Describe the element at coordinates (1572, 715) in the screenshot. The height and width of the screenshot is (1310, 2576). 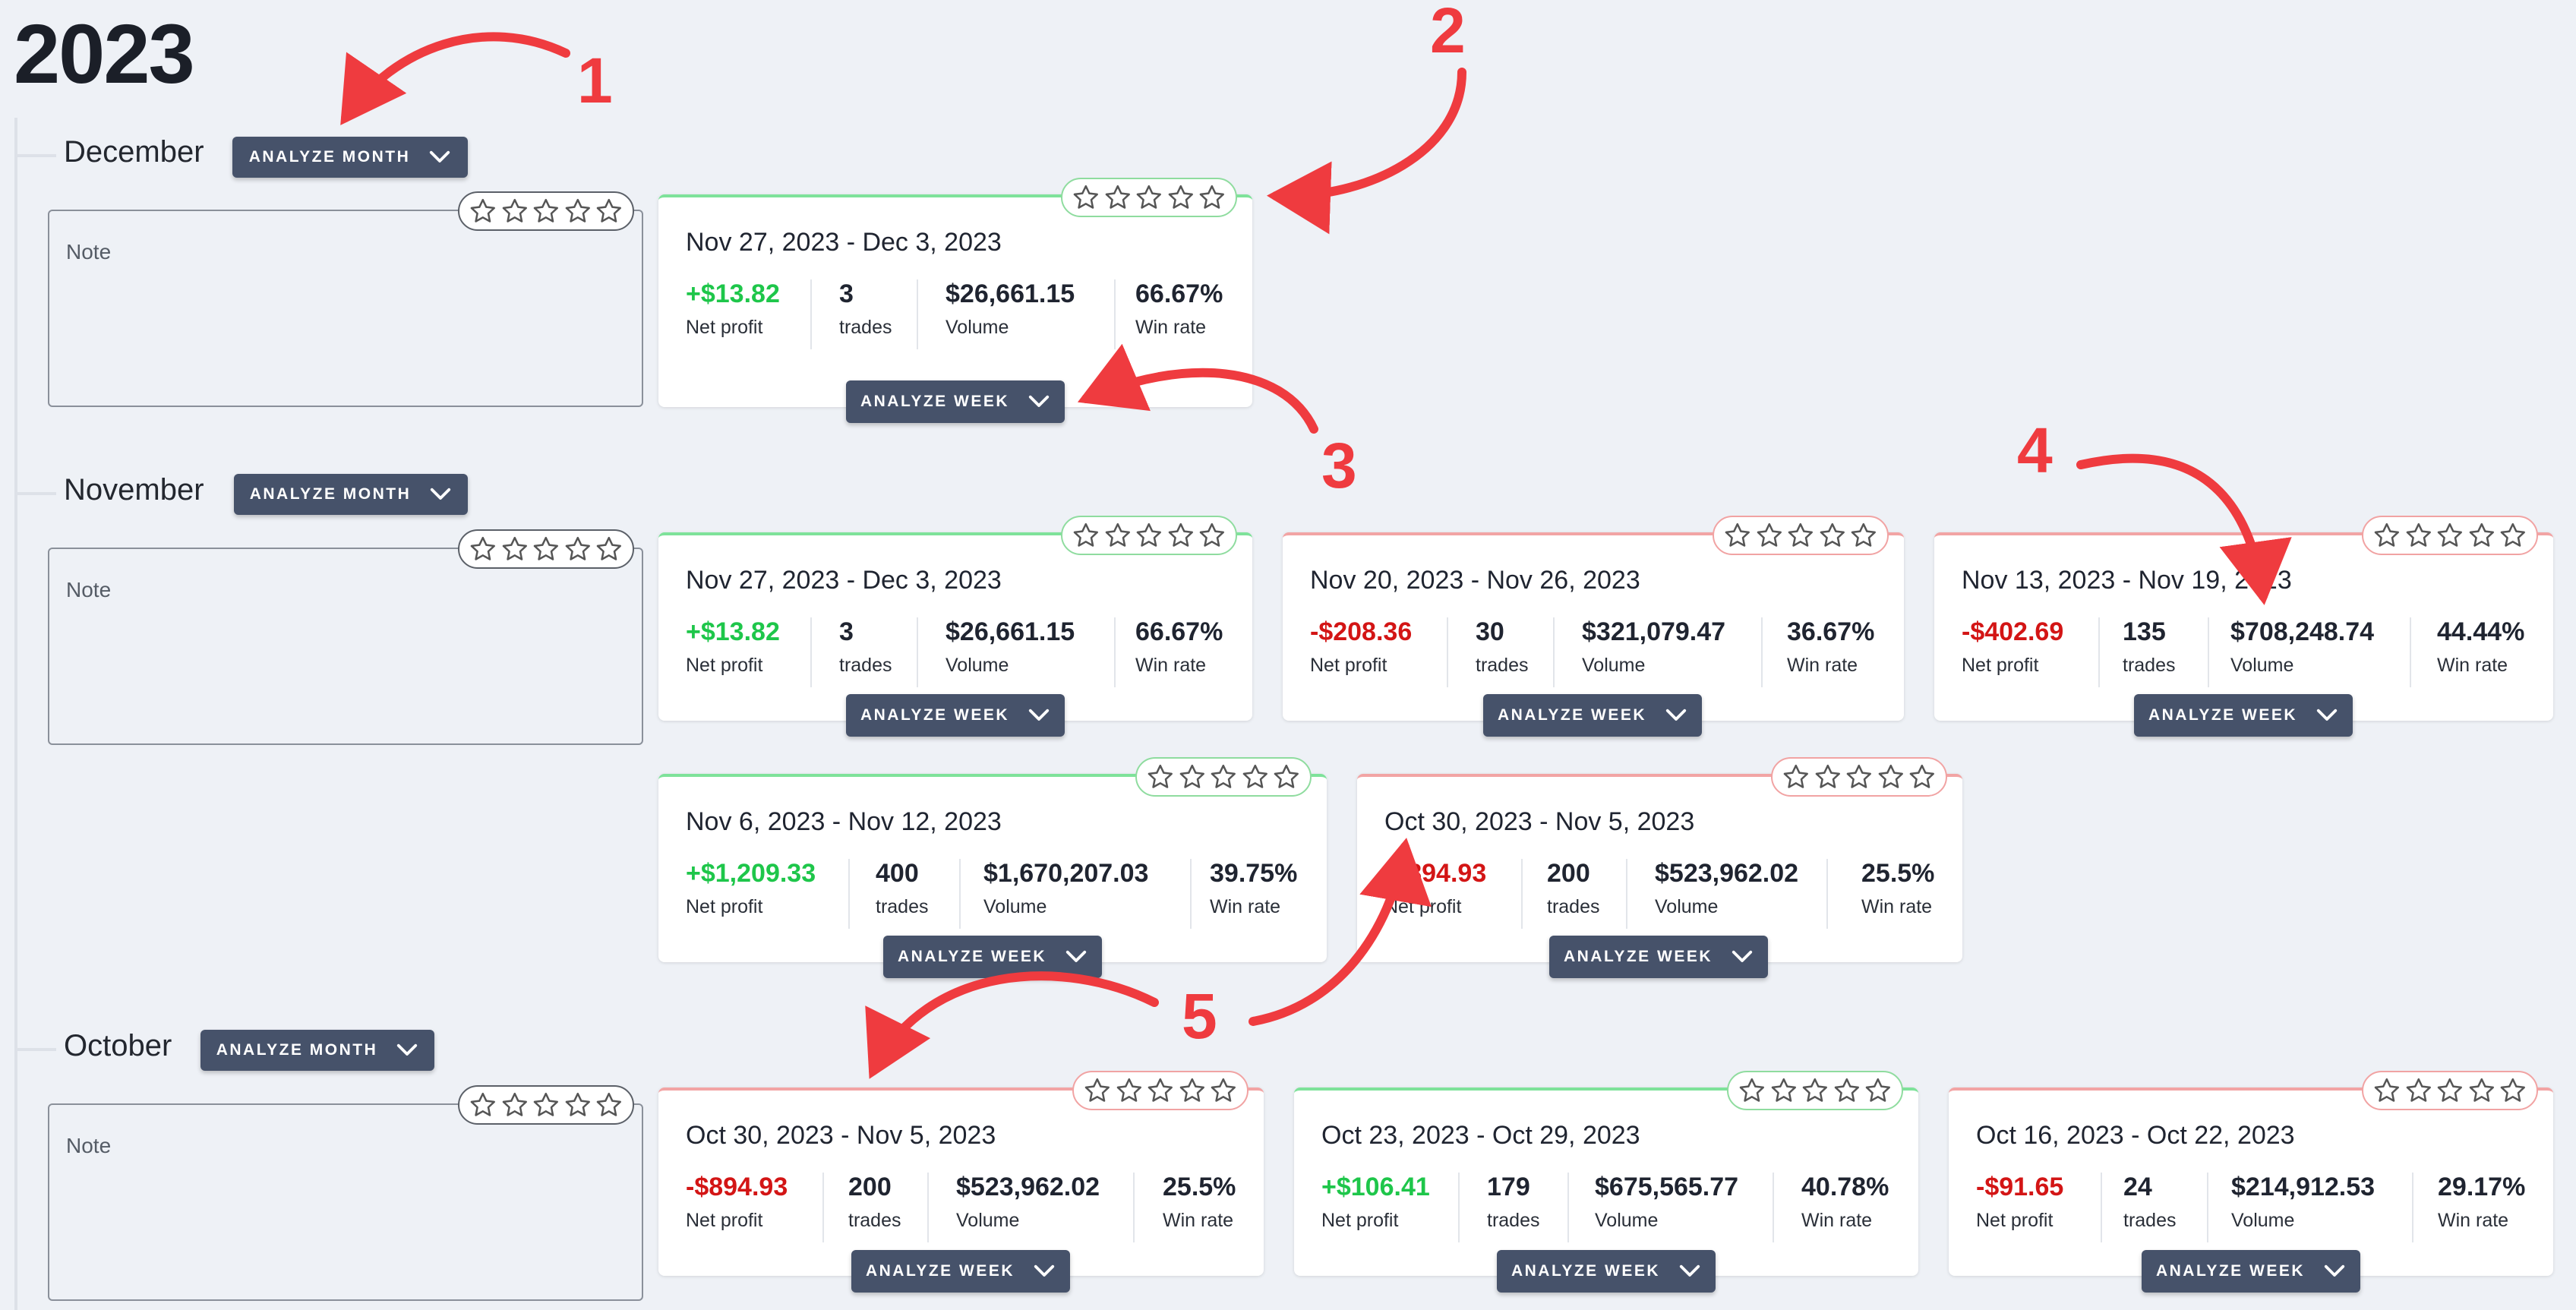
I see `analyze-week-label: ANALYZE WEEK` at that location.